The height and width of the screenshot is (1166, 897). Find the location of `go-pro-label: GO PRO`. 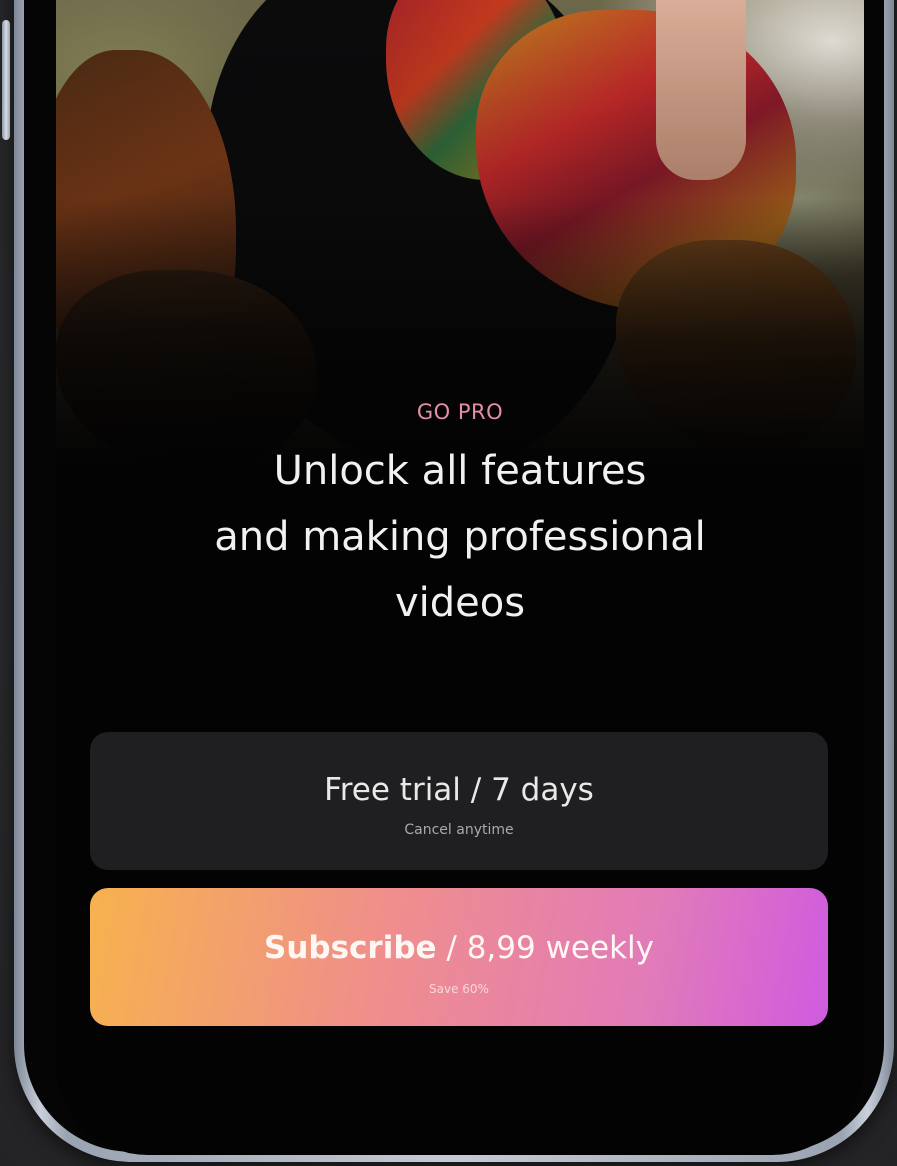

go-pro-label: GO PRO is located at coordinates (460, 412).